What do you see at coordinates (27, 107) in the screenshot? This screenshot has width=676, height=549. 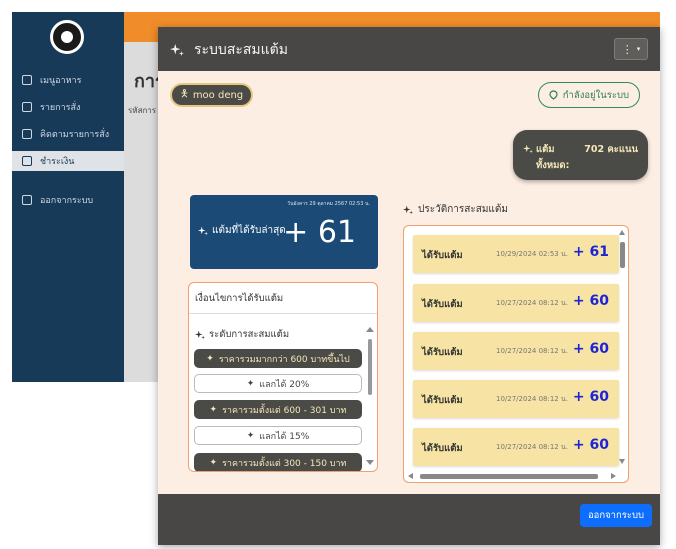 I see `list-icon` at bounding box center [27, 107].